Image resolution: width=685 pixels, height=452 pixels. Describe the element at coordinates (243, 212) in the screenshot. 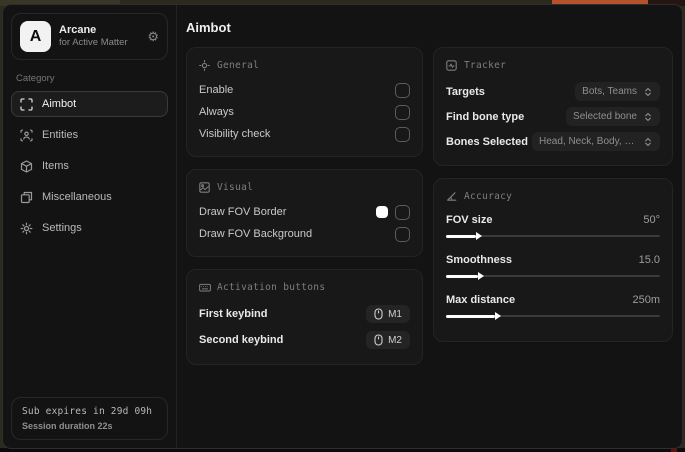

I see `draw-fov-border-label: Draw FOV Border` at that location.